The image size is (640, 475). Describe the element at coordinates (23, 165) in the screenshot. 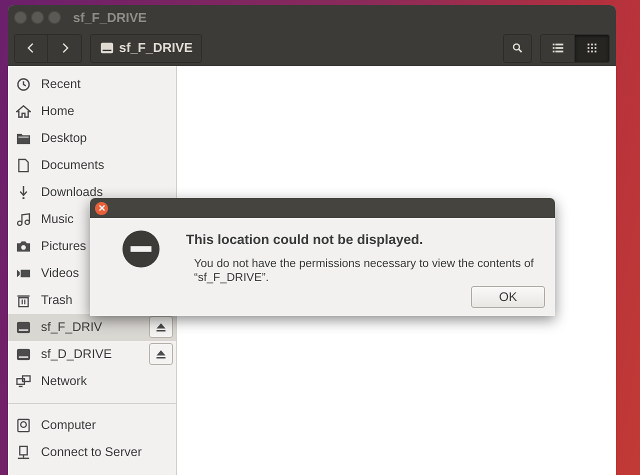

I see `document-icon` at that location.